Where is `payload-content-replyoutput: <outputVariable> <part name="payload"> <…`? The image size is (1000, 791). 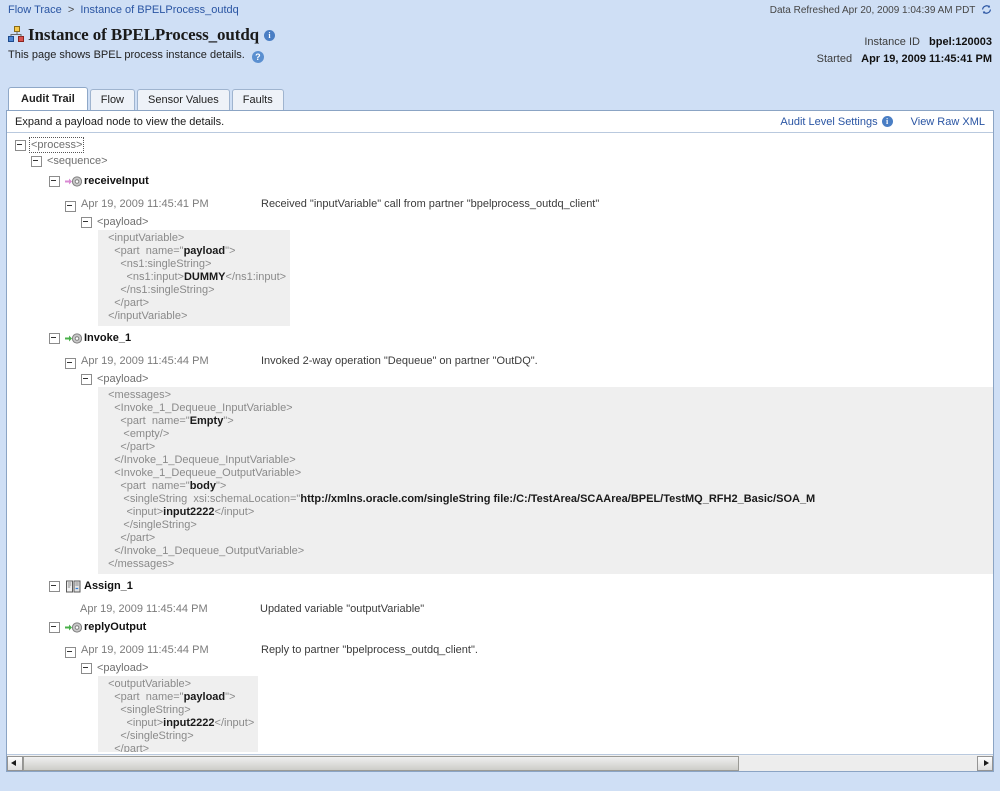
payload-content-replyoutput: <outputVariable> <part name="payload"> <… is located at coordinates (545, 714).